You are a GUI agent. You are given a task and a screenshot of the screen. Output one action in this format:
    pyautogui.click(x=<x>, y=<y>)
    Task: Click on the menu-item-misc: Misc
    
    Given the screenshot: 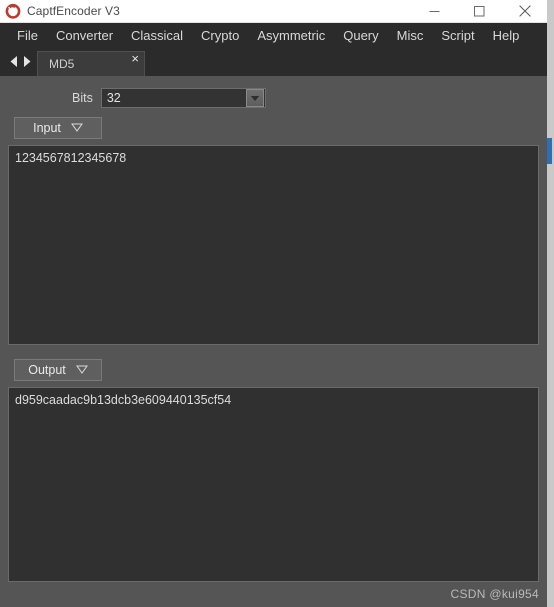 What is the action you would take?
    pyautogui.click(x=410, y=35)
    